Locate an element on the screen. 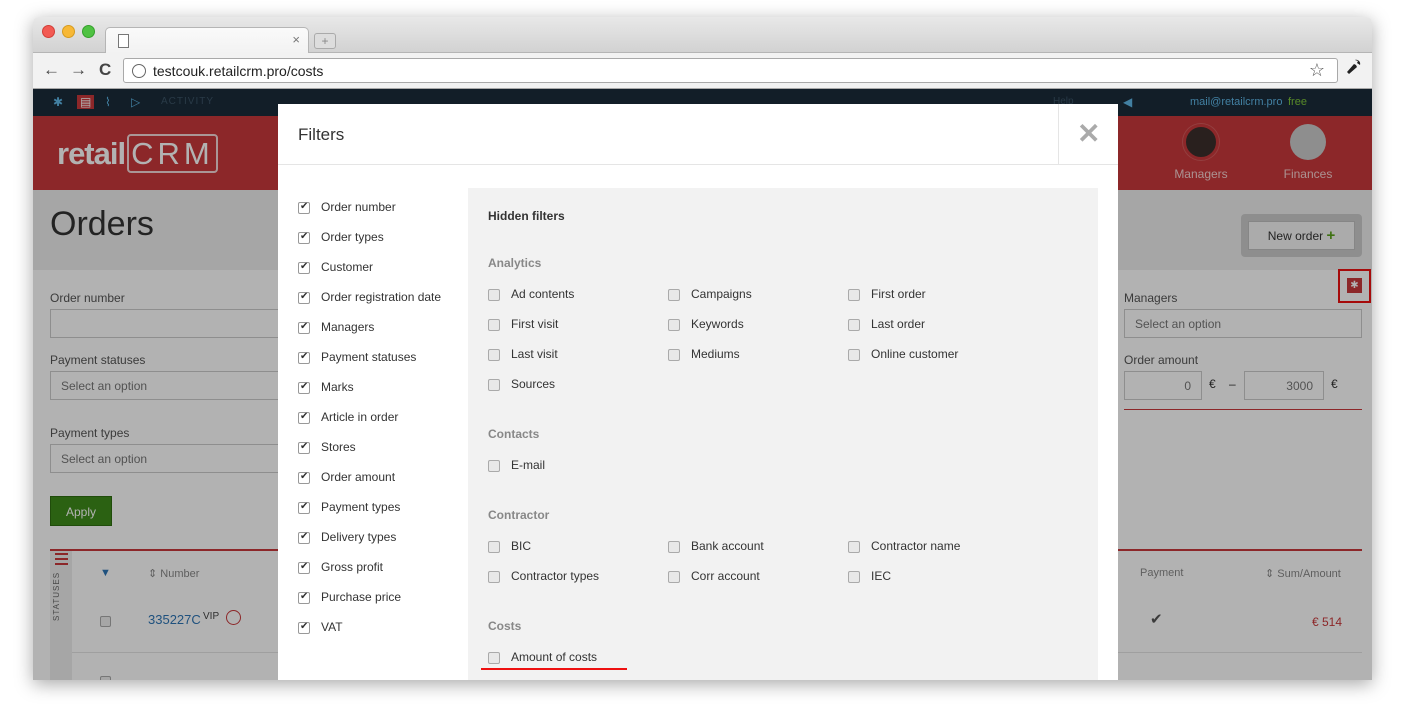 The width and height of the screenshot is (1405, 728). browser-tab: × is located at coordinates (207, 40).